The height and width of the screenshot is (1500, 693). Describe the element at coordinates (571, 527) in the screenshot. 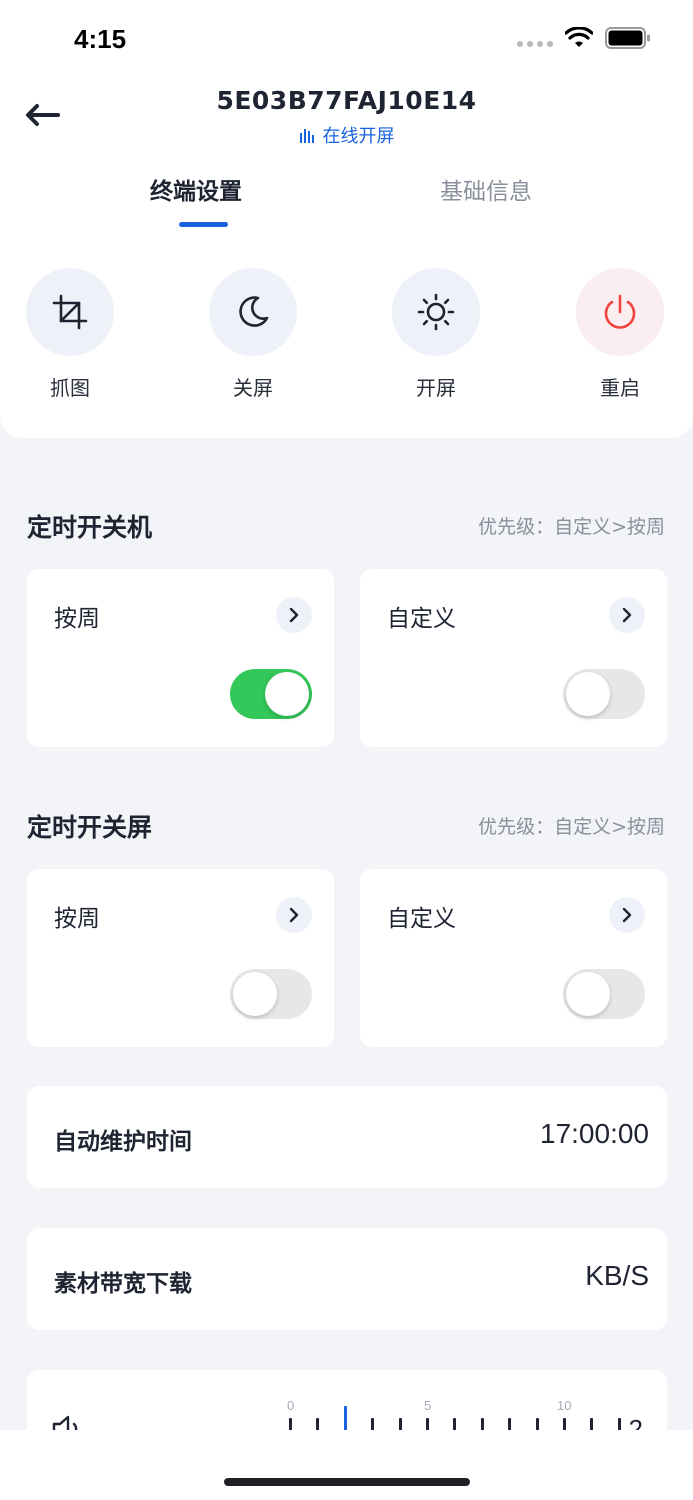

I see `section-hint-power-schedule: 优先级：自定义>按周` at that location.